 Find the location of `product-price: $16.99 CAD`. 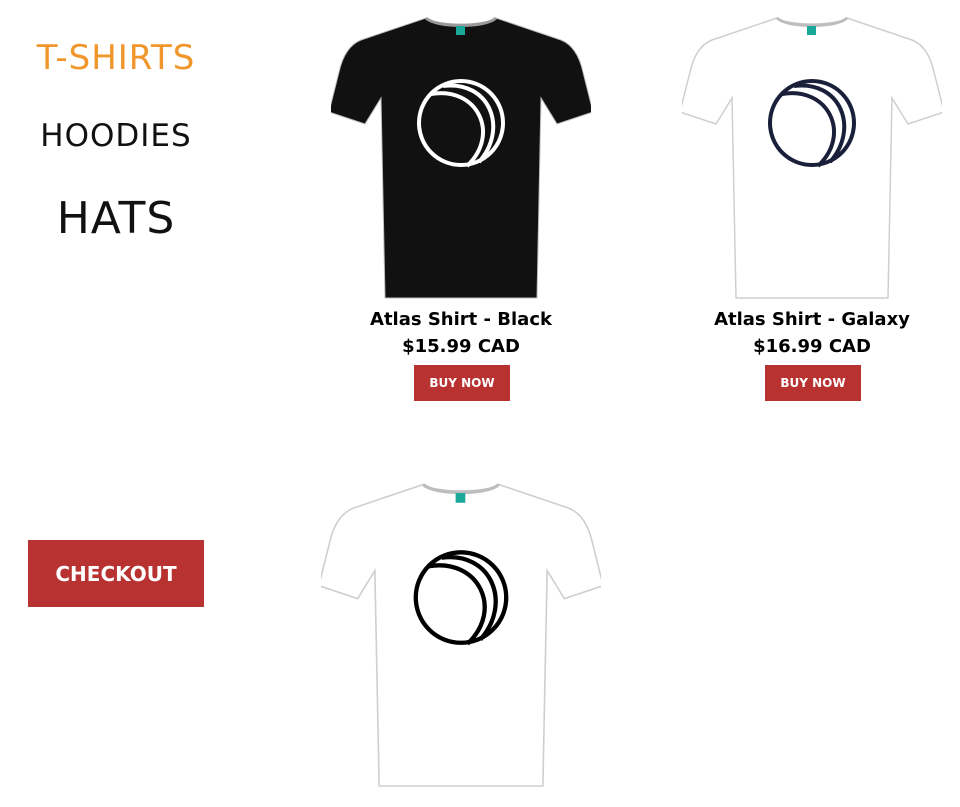

product-price: $16.99 CAD is located at coordinates (812, 346).